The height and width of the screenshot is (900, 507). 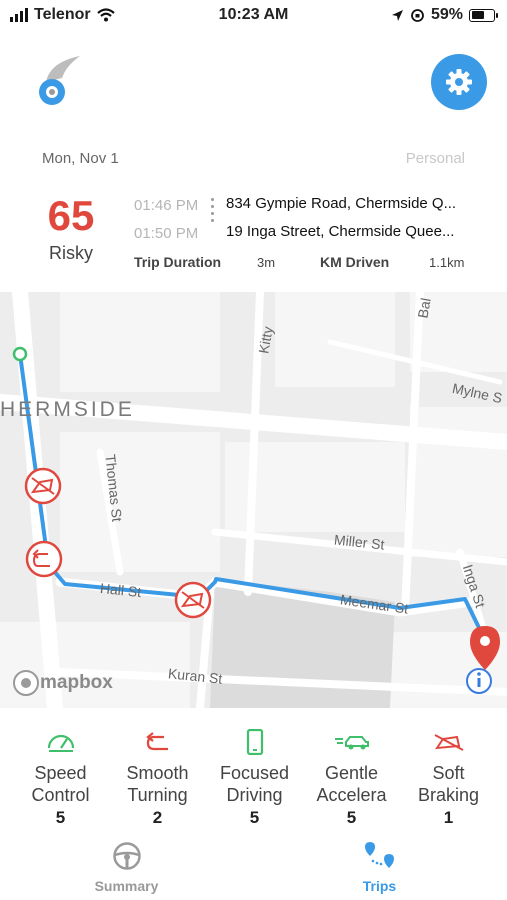 I want to click on distance-label: KM Driven, so click(x=355, y=262).